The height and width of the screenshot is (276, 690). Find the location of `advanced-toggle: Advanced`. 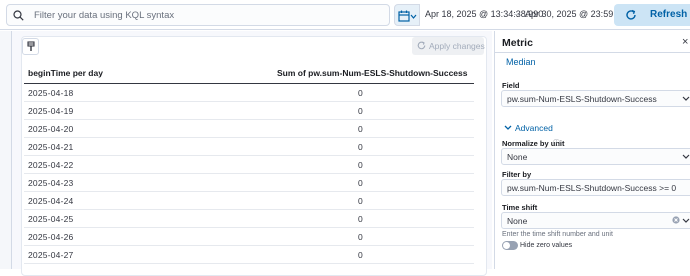

advanced-toggle: Advanced is located at coordinates (534, 128).